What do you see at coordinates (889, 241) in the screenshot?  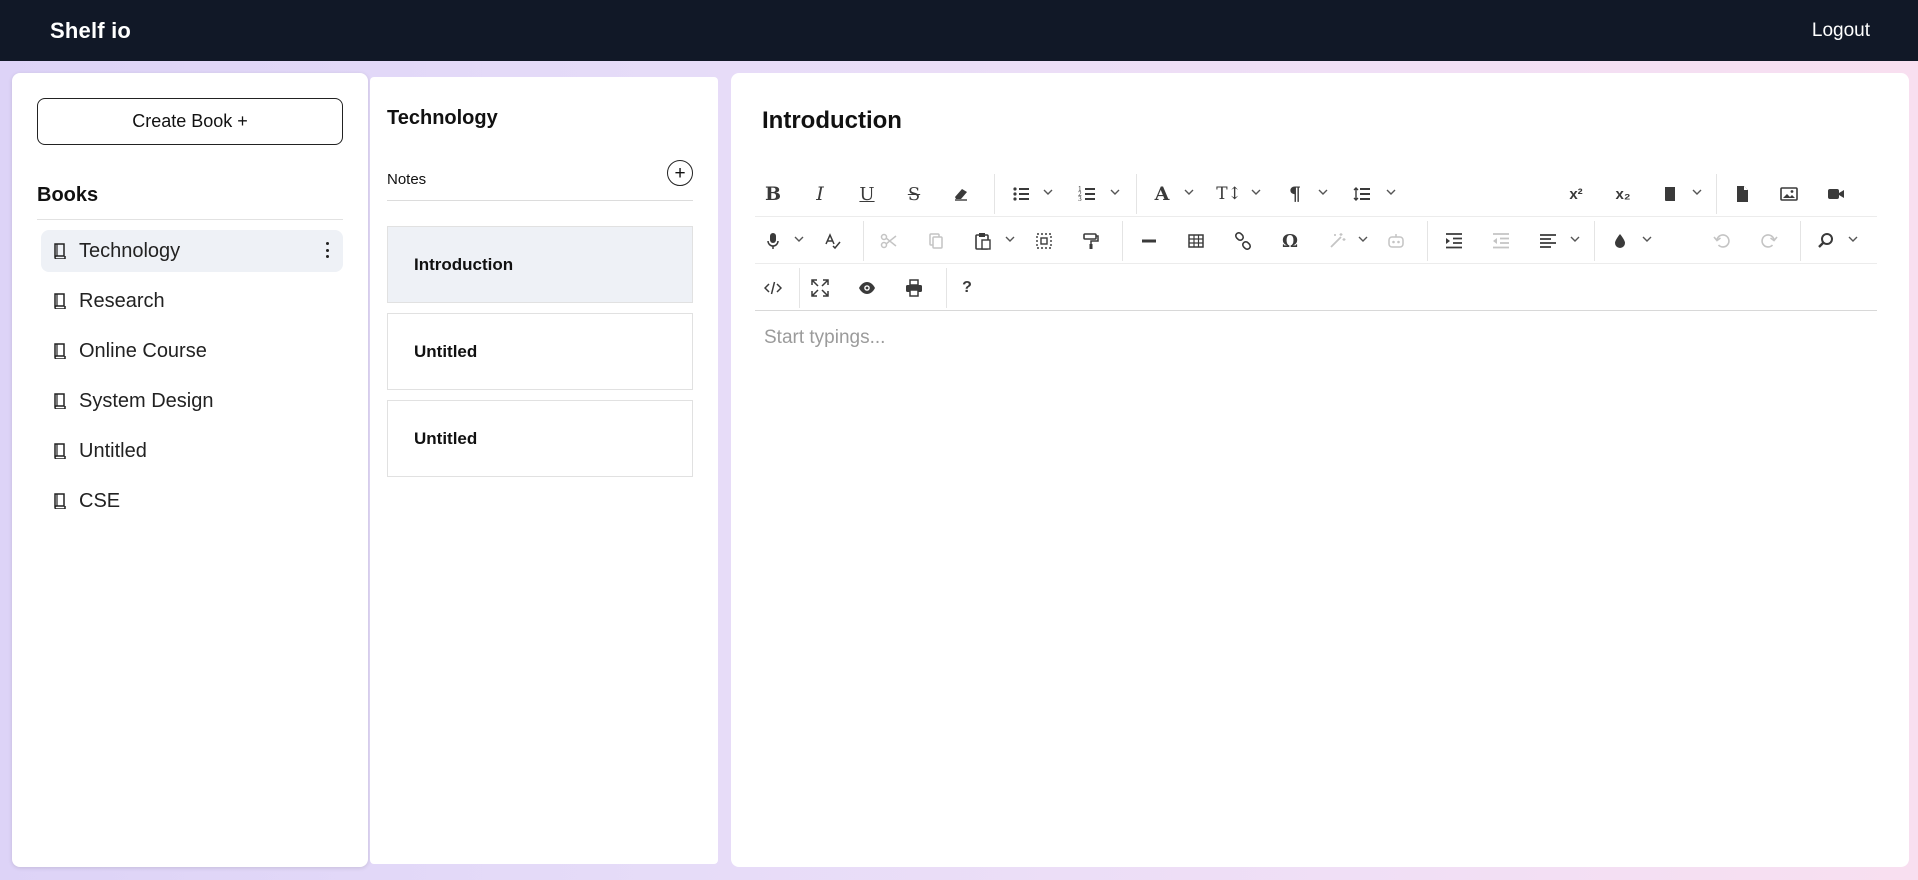 I see `cut-icon` at bounding box center [889, 241].